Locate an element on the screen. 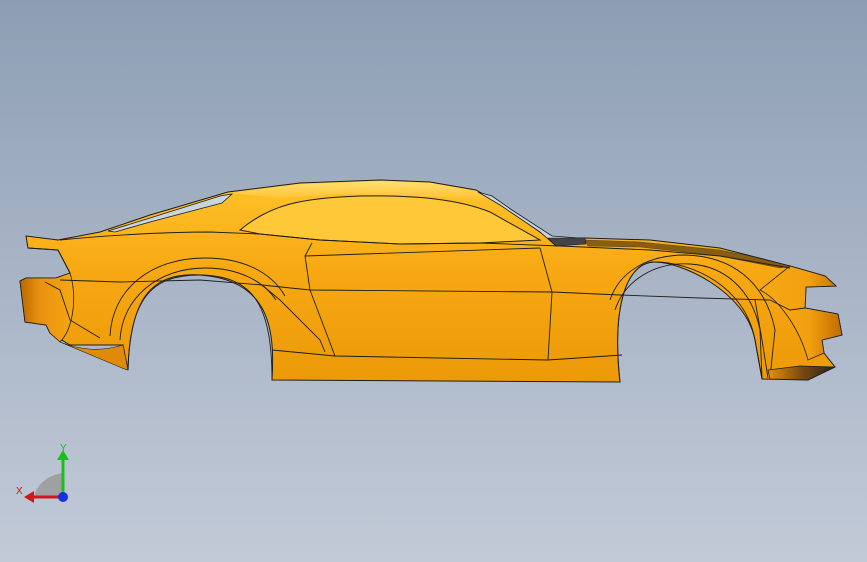 The image size is (867, 562). triad-graphic is located at coordinates (46, 476).